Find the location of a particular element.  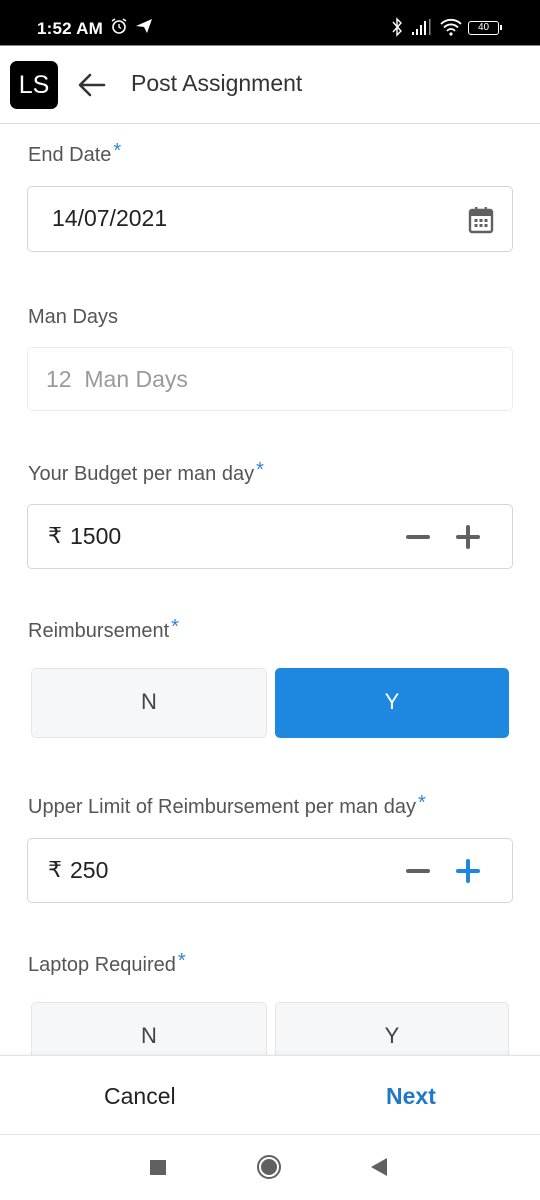

budget-field: ₹ 1500 is located at coordinates (270, 536).